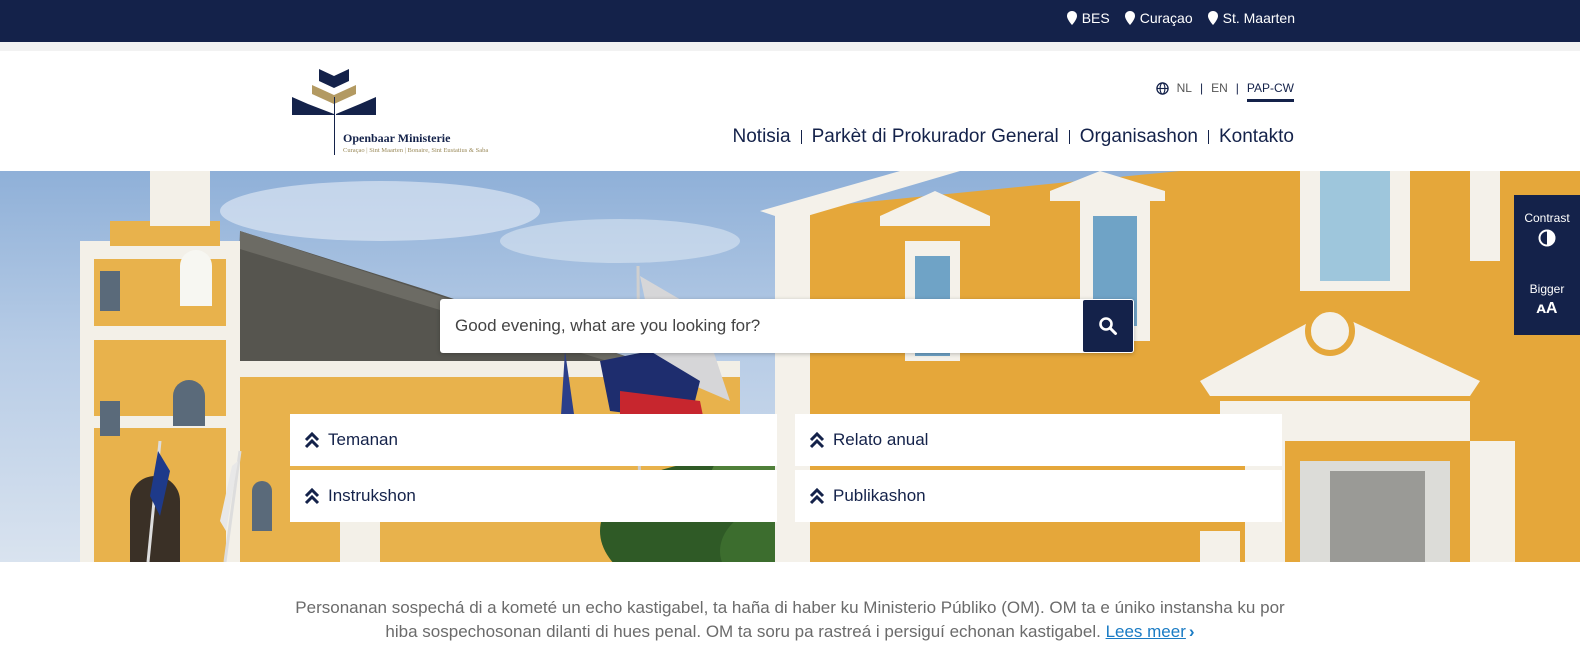 The image size is (1580, 660). What do you see at coordinates (1547, 289) in the screenshot?
I see `bigger-label: Bigger` at bounding box center [1547, 289].